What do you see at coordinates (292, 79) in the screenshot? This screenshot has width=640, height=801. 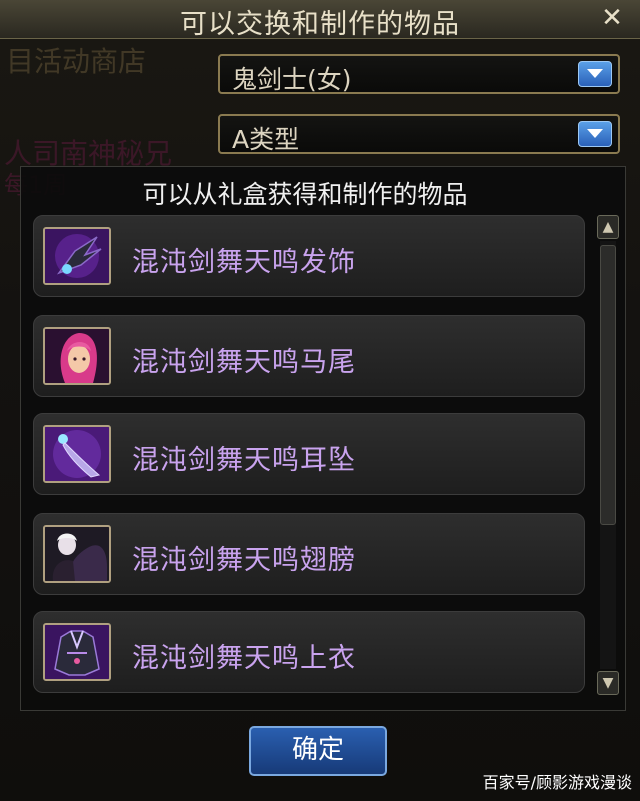 I see `class-select-value: 鬼剑士(女)` at bounding box center [292, 79].